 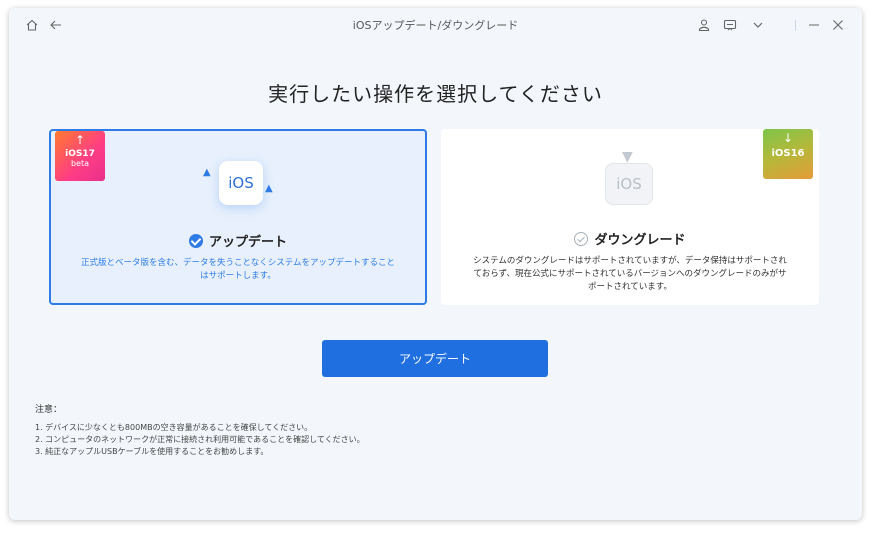 What do you see at coordinates (247, 242) in the screenshot?
I see `option-title-text: アップデート` at bounding box center [247, 242].